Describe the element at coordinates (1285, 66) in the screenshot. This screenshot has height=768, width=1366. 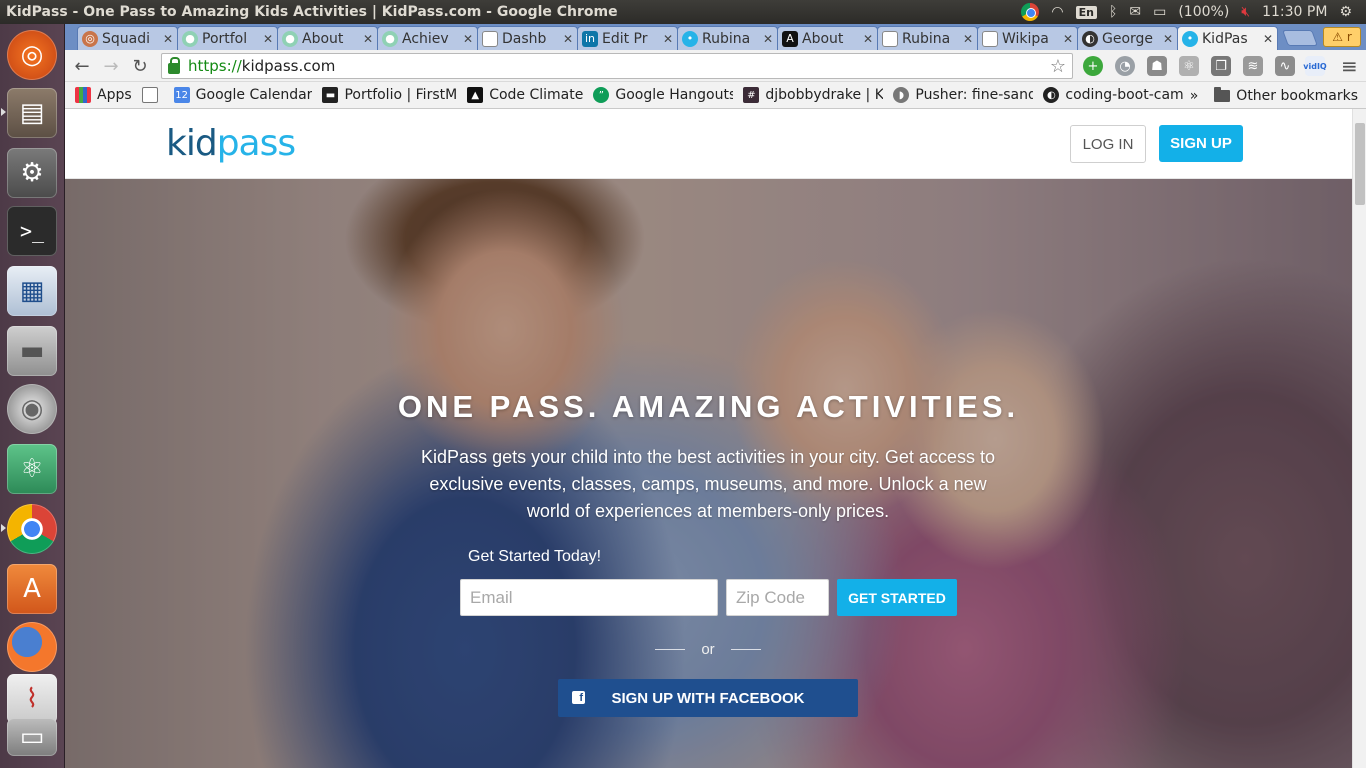
I see `extension-lines-icon: ∿` at that location.